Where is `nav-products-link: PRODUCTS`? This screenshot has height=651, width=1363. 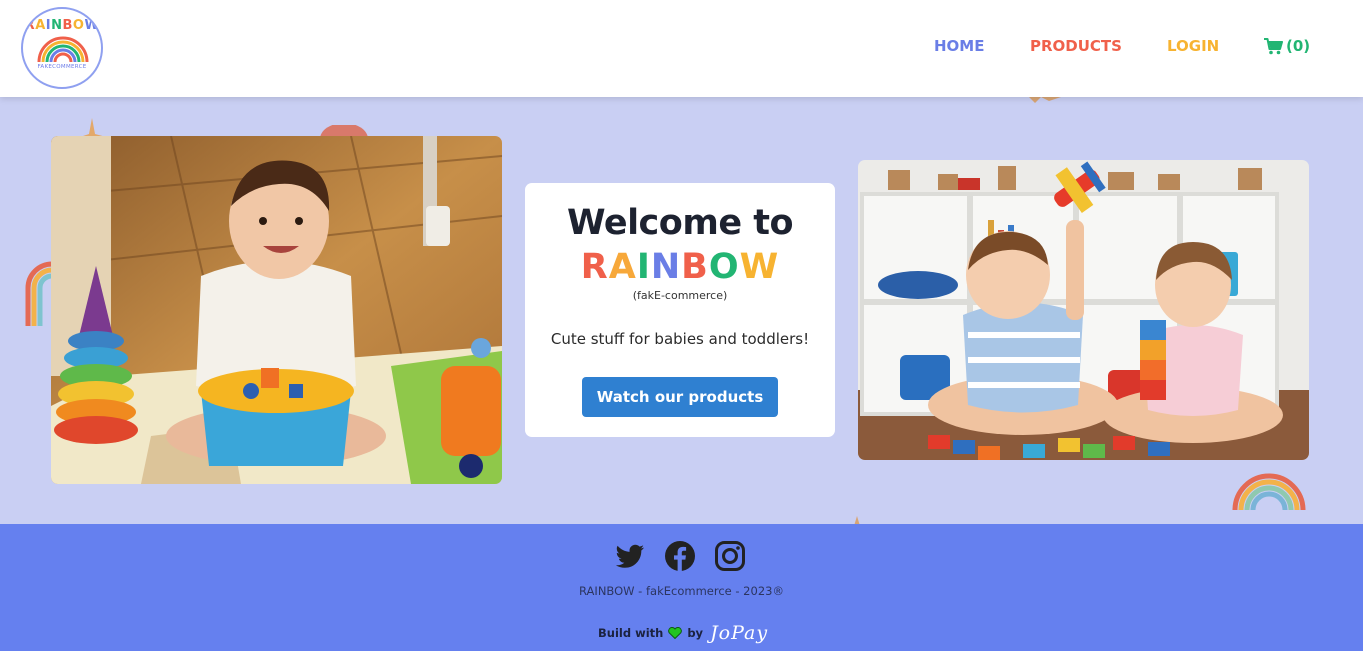
nav-products-link: PRODUCTS is located at coordinates (1076, 46).